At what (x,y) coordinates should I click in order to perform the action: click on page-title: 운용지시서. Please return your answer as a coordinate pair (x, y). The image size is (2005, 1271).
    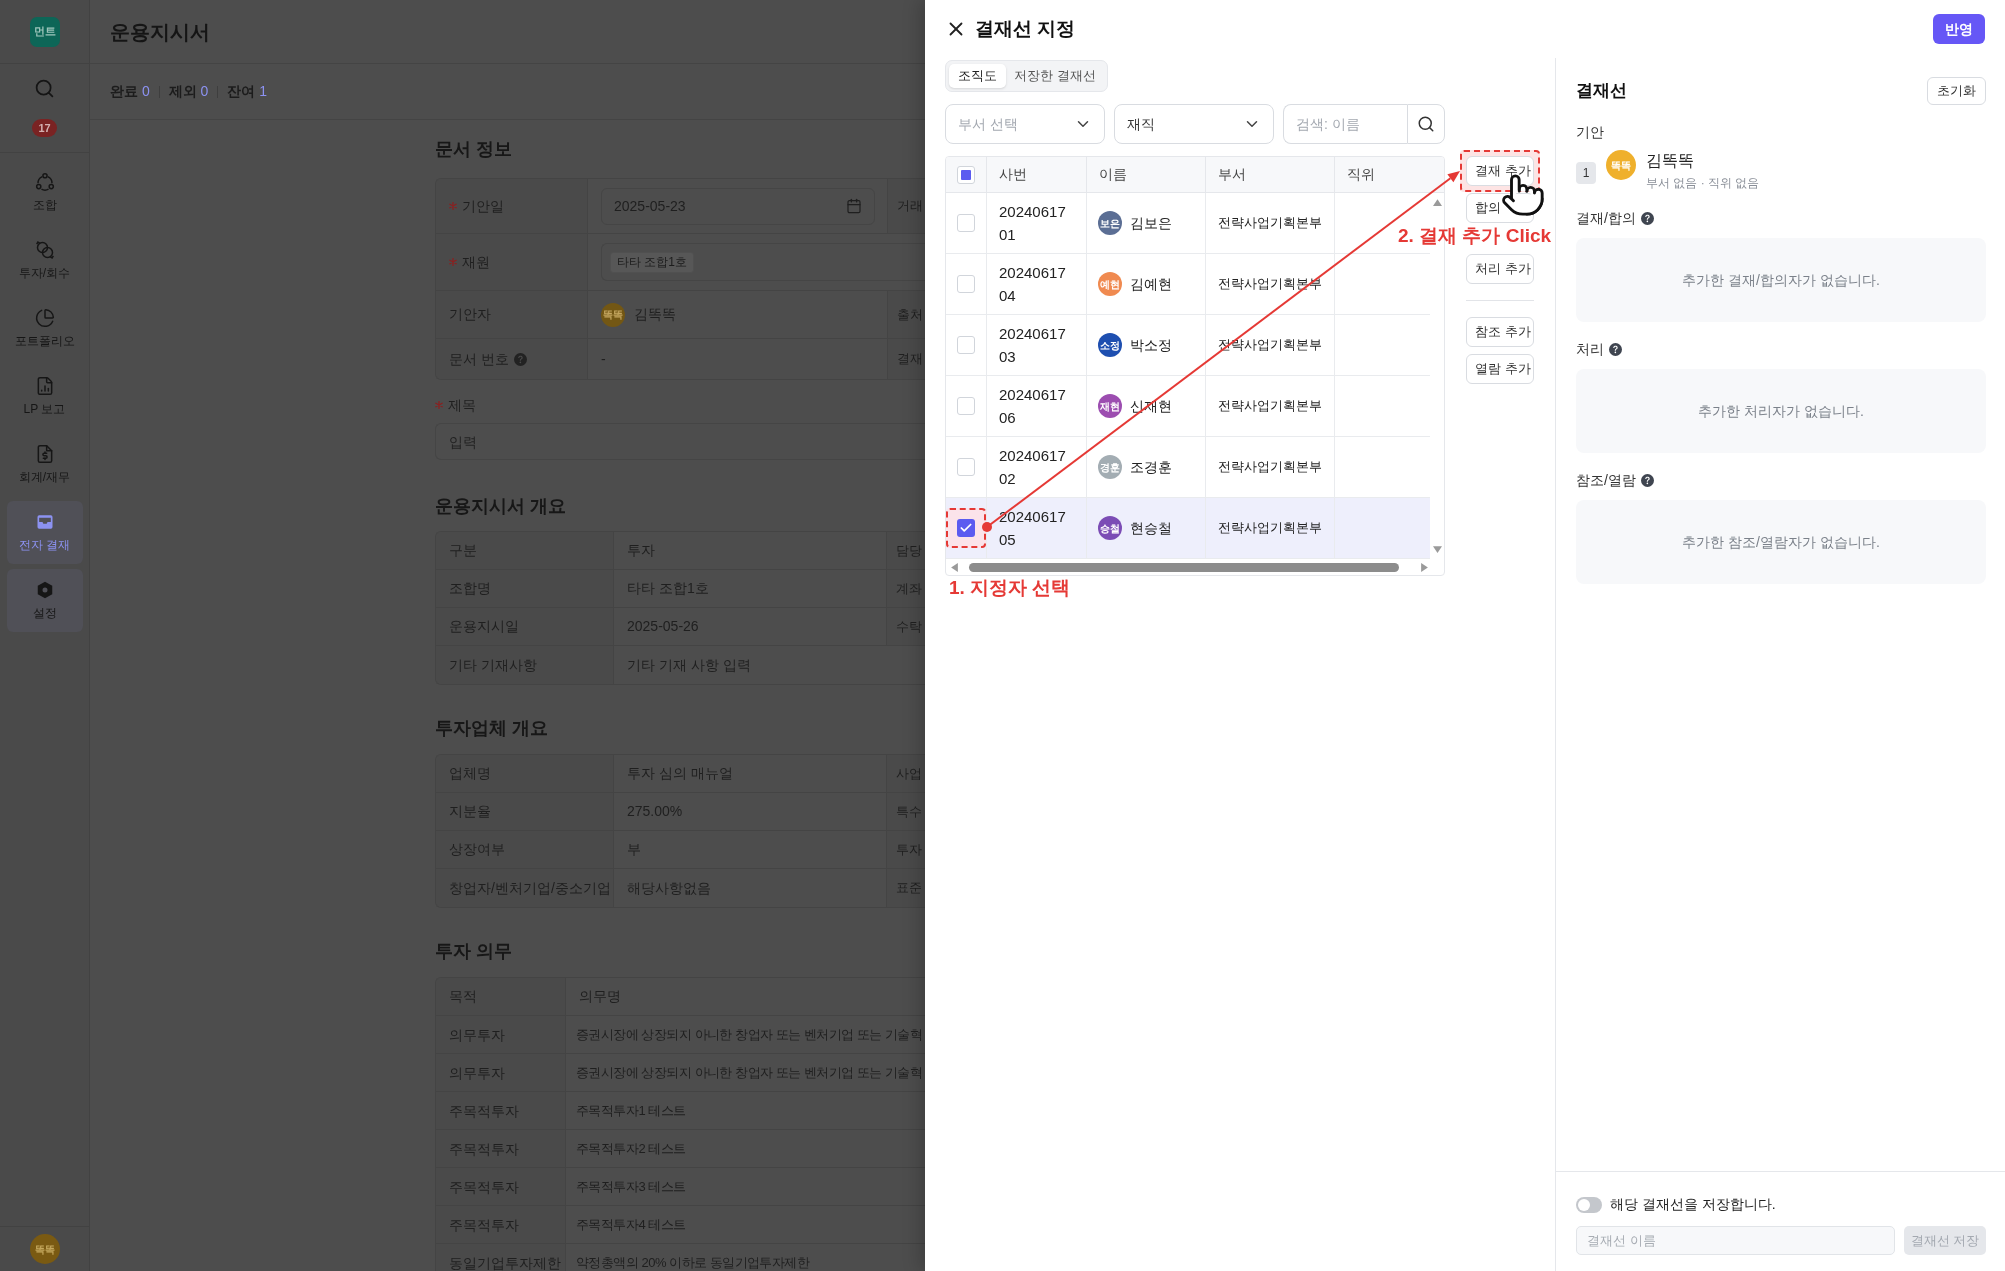
    Looking at the image, I should click on (160, 32).